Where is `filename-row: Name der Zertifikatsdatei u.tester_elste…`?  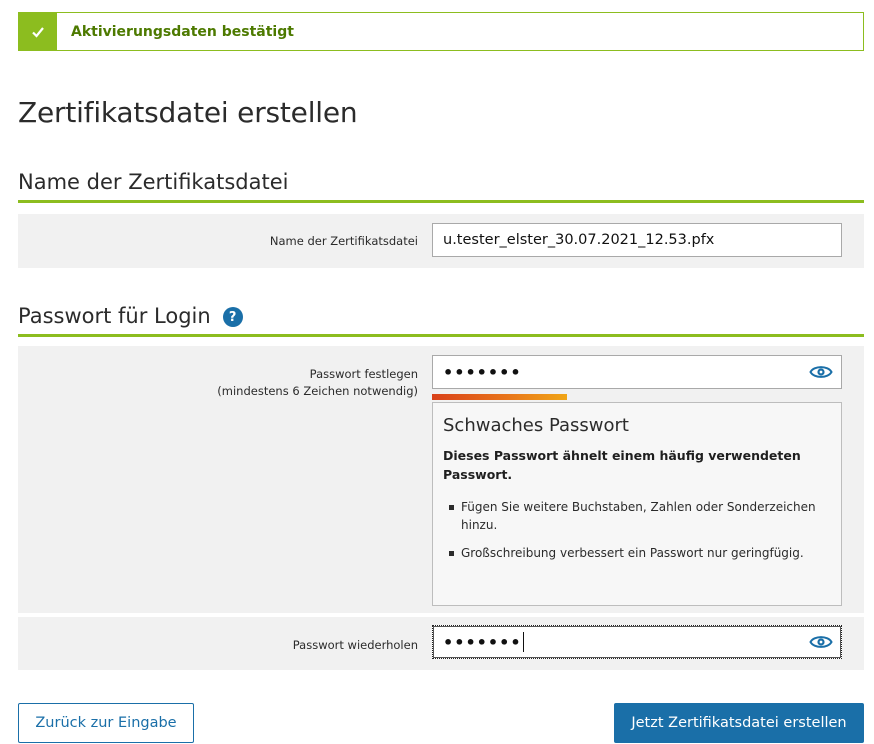 filename-row: Name der Zertifikatsdatei u.tester_elste… is located at coordinates (441, 241).